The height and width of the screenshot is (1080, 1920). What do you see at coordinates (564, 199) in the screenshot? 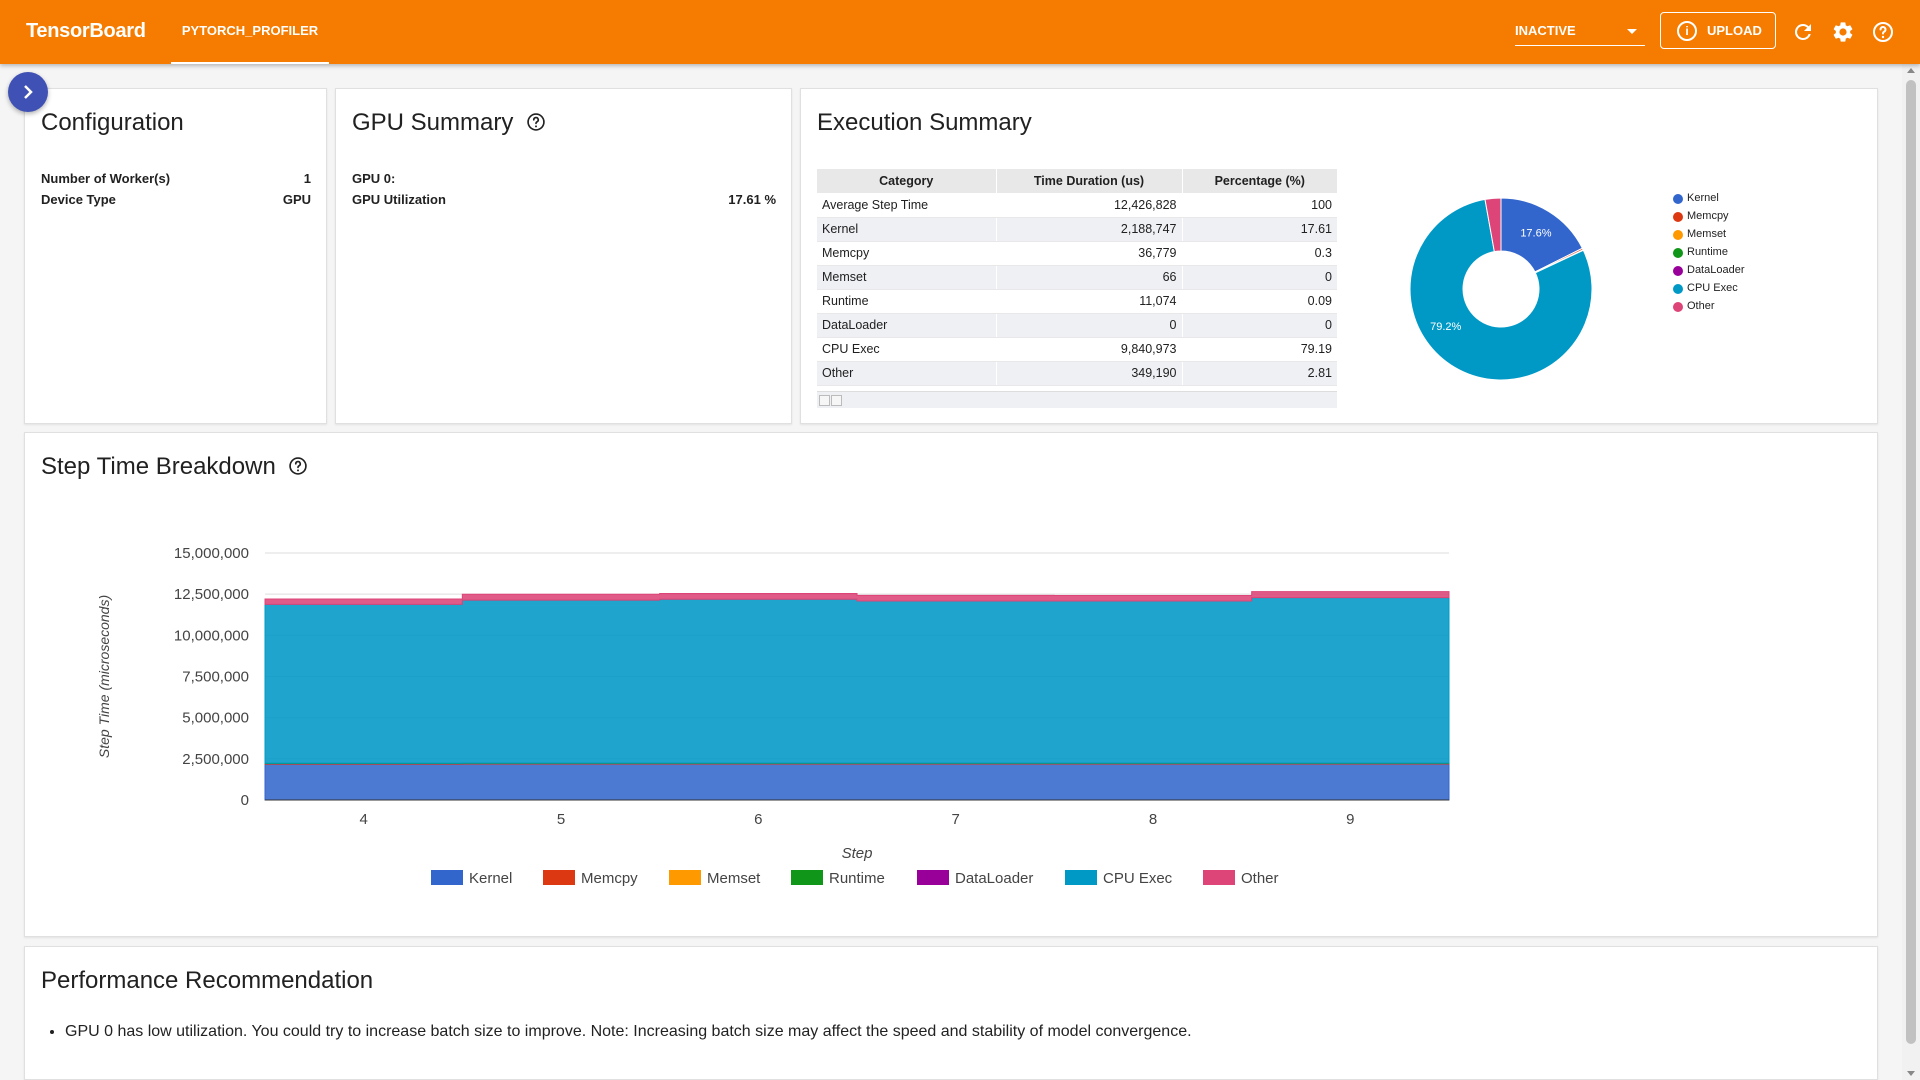
I see `gpu-utilization-row: GPU Utilization 17.61 %` at bounding box center [564, 199].